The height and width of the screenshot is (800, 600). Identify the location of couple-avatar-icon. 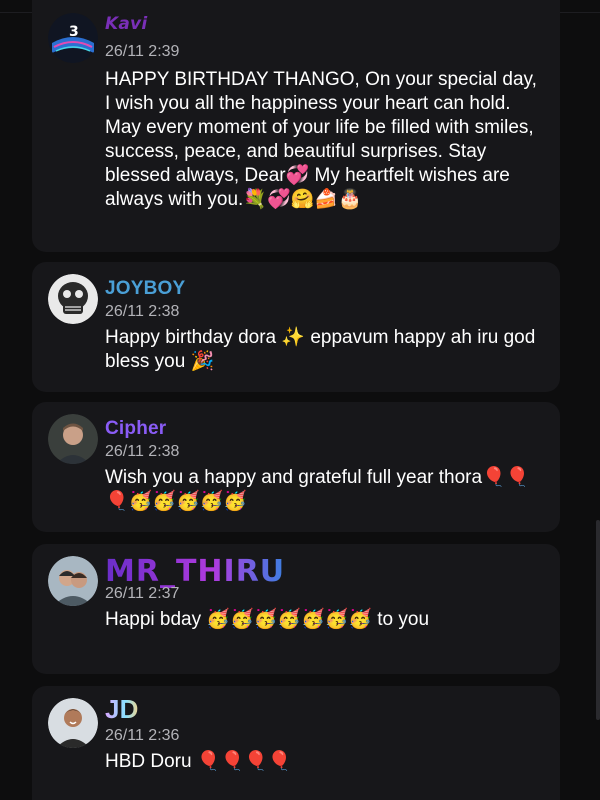
(73, 581).